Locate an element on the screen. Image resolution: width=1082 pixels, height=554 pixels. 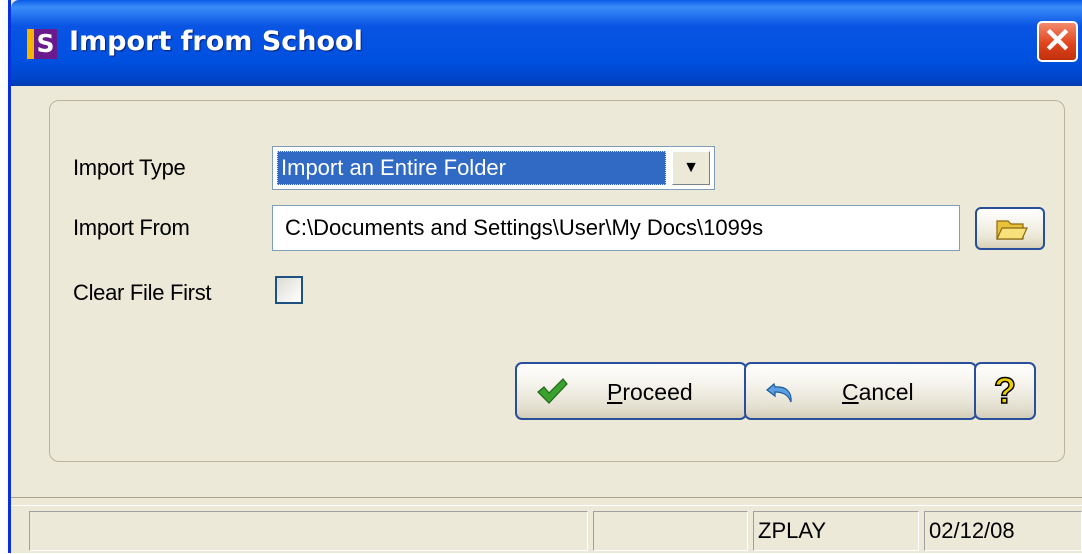
question-mark-icon: ? is located at coordinates (1005, 390).